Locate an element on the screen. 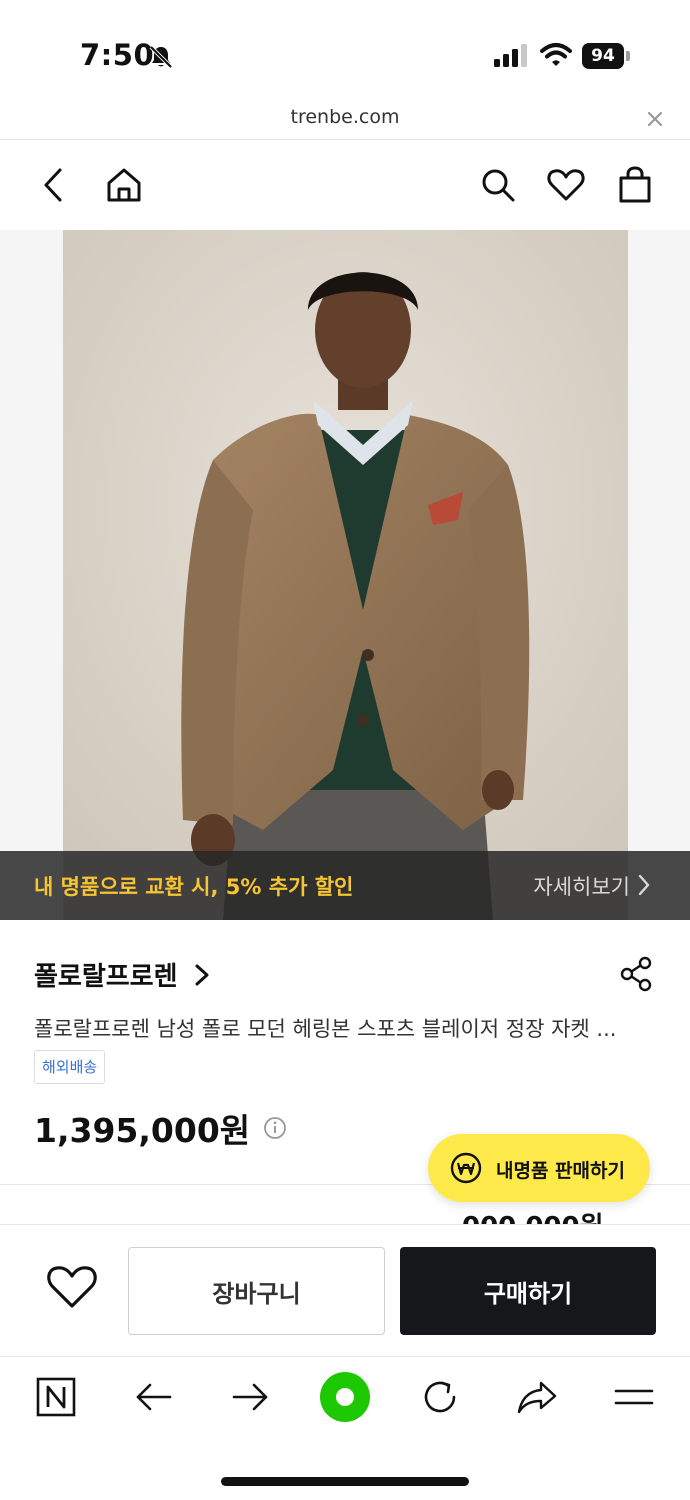 This screenshot has height=1500, width=690. sell-button-label: 내명품 판매하기 is located at coordinates (560, 1171).